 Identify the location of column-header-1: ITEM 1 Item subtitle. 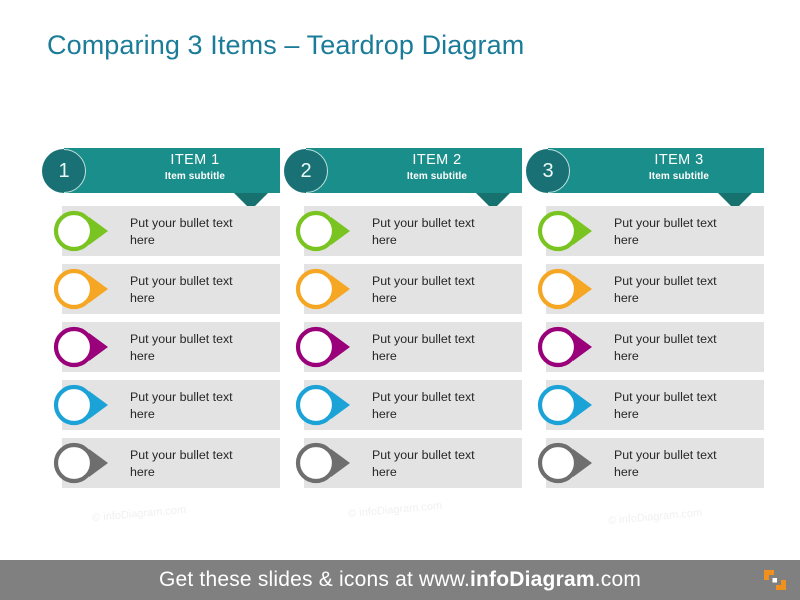
(172, 179).